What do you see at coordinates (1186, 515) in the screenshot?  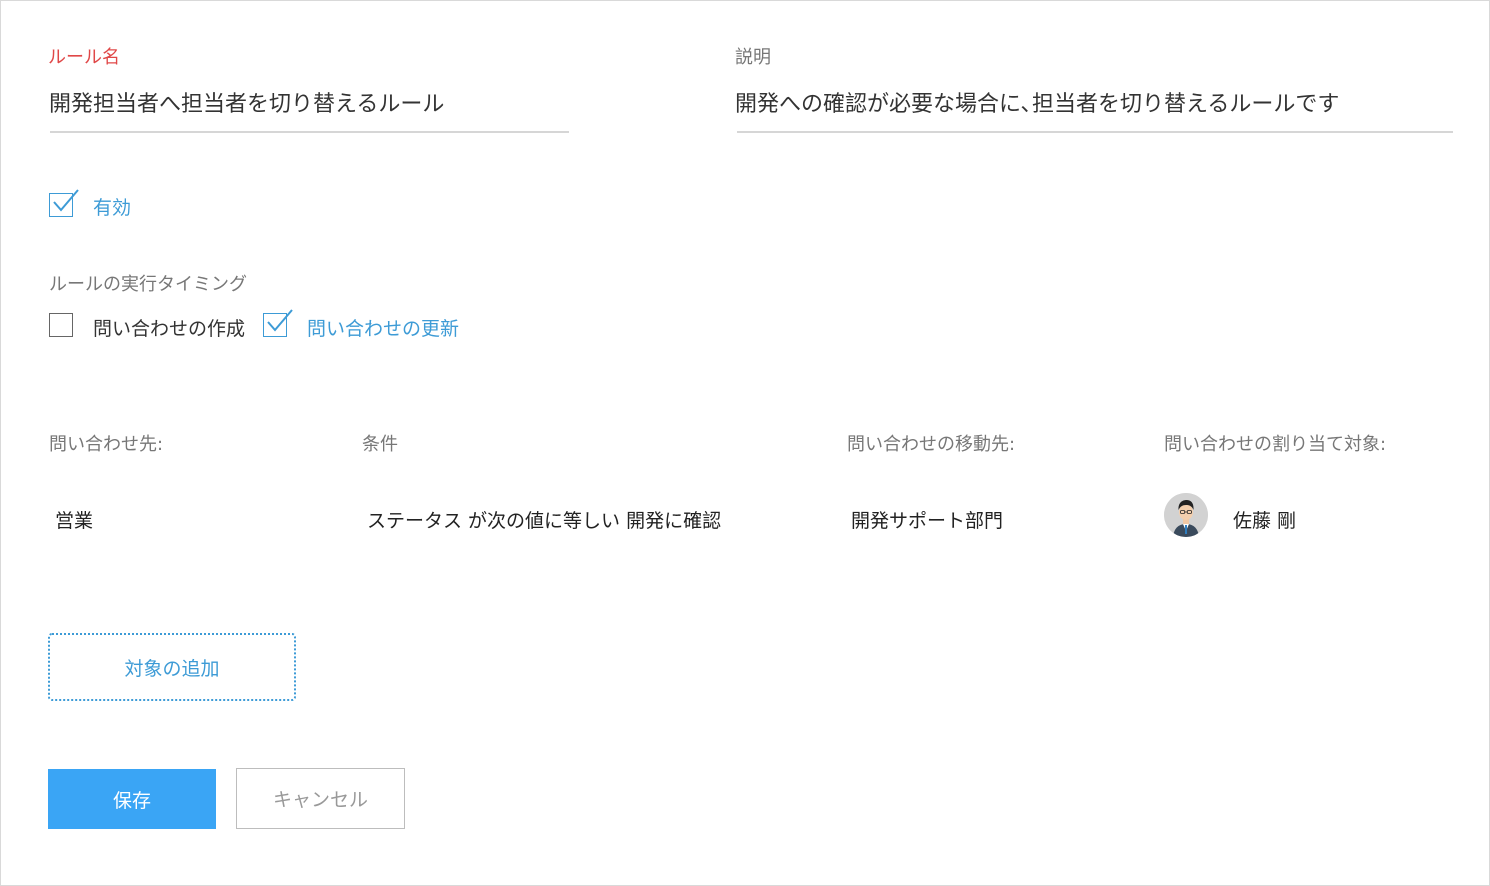 I see `person-avatar-icon` at bounding box center [1186, 515].